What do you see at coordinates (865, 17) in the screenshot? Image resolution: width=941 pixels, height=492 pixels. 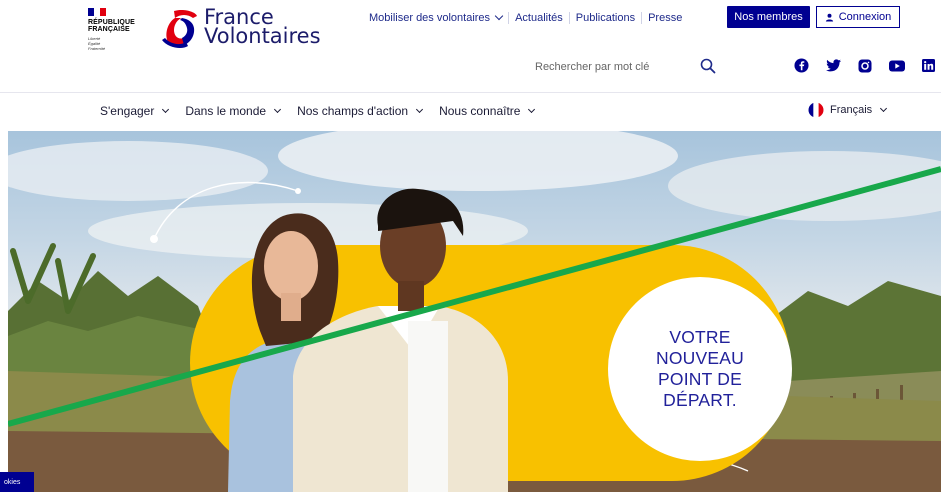 I see `connexion-label: Connexion` at bounding box center [865, 17].